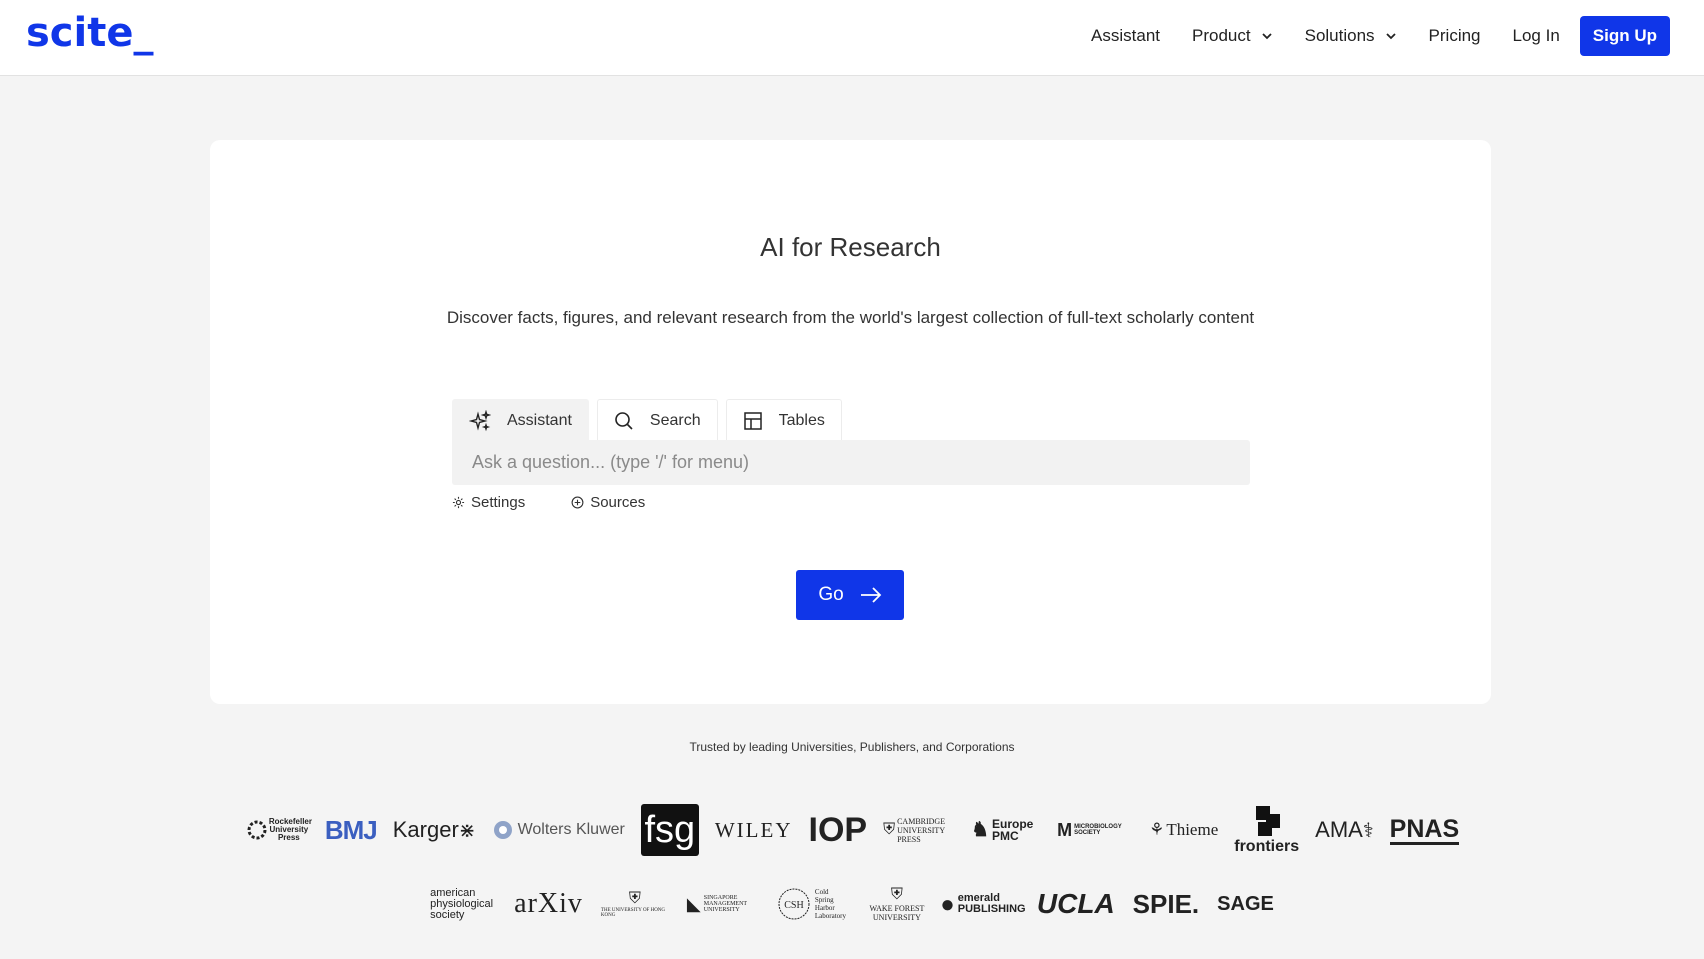 The height and width of the screenshot is (959, 1704). I want to click on nav-solutions-dropdown: Solutions, so click(1351, 36).